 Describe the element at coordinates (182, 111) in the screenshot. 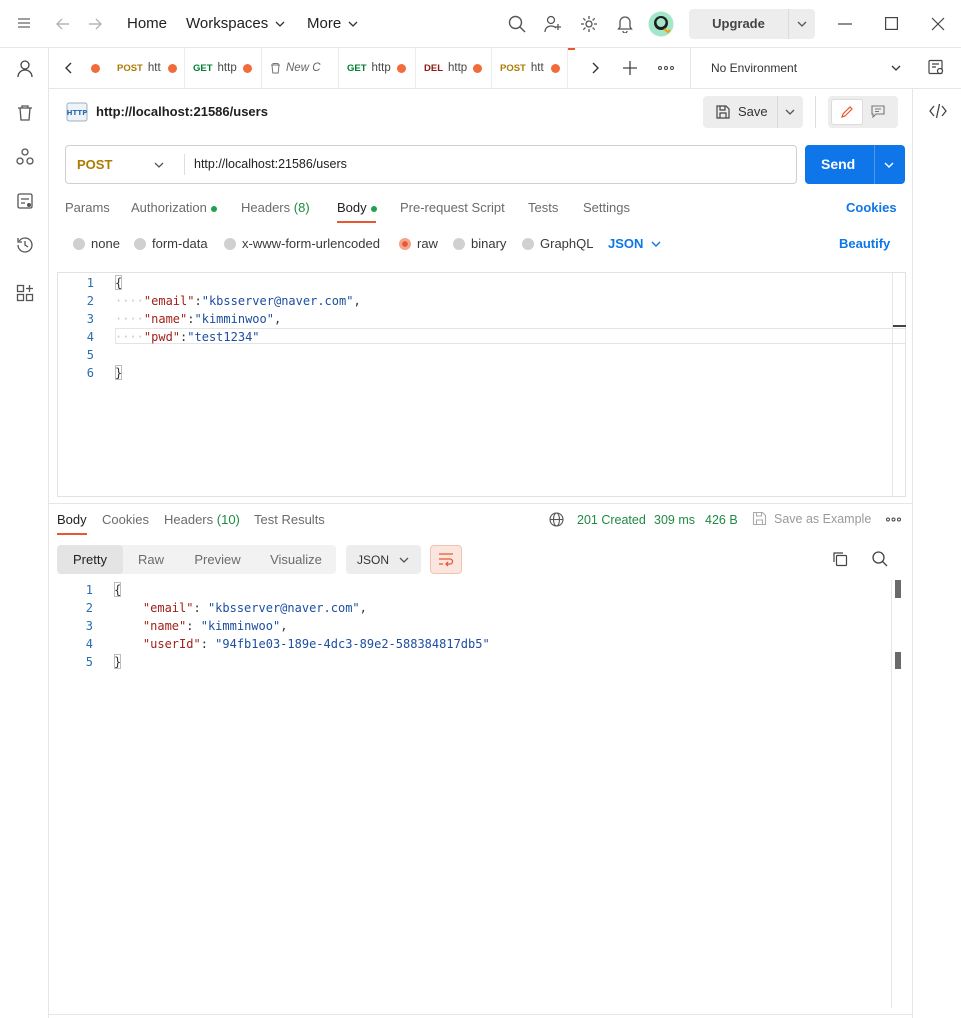

I see `request-name: http://localhost:21586/users` at that location.